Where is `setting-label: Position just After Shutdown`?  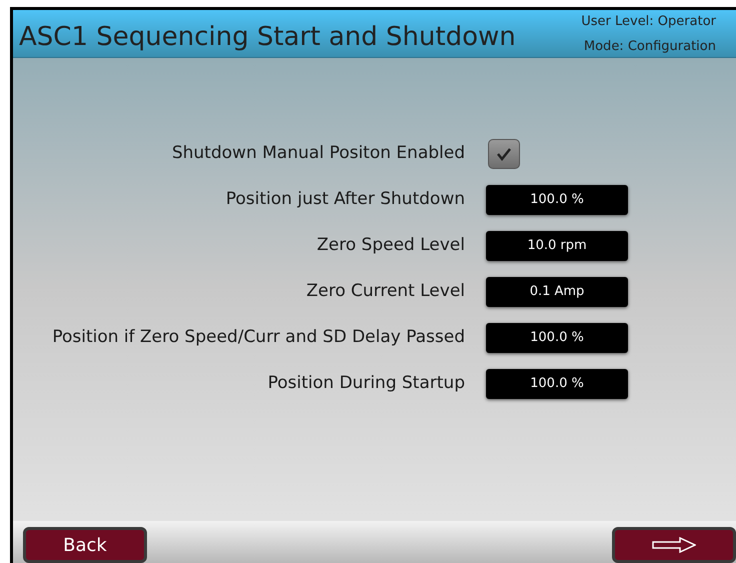 setting-label: Position just After Shutdown is located at coordinates (344, 200).